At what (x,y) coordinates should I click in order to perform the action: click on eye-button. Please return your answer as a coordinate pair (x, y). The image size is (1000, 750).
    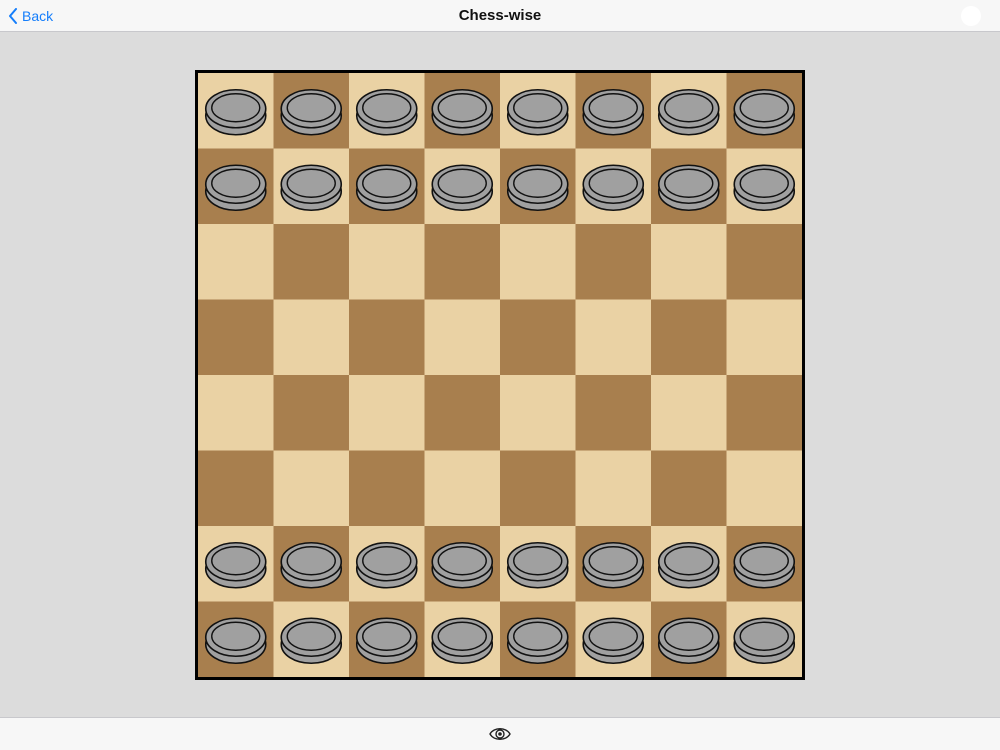
    Looking at the image, I should click on (500, 734).